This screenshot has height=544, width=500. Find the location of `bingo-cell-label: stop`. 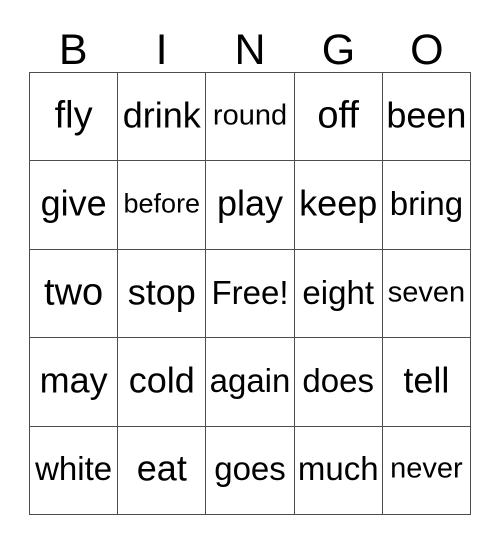

bingo-cell-label: stop is located at coordinates (161, 292).